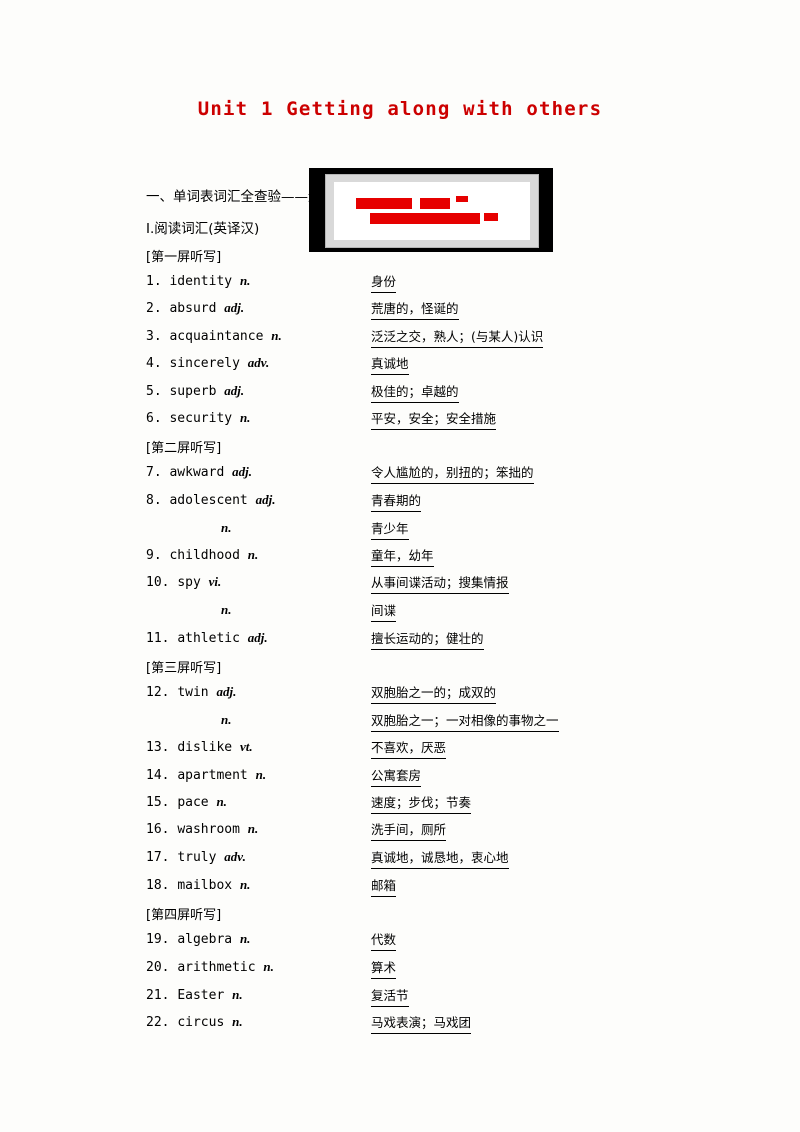 Image resolution: width=800 pixels, height=1132 pixels. I want to click on vocab-index: 15., so click(162, 802).